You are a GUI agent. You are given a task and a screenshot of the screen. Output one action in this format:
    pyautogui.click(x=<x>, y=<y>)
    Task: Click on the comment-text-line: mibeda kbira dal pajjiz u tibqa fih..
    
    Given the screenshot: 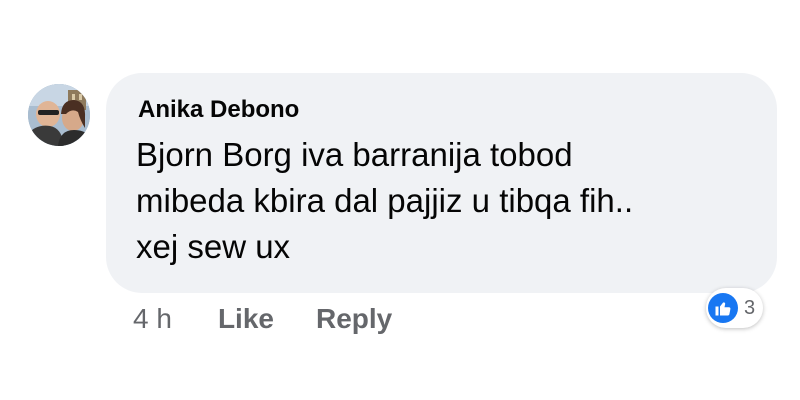 What is the action you would take?
    pyautogui.click(x=385, y=200)
    